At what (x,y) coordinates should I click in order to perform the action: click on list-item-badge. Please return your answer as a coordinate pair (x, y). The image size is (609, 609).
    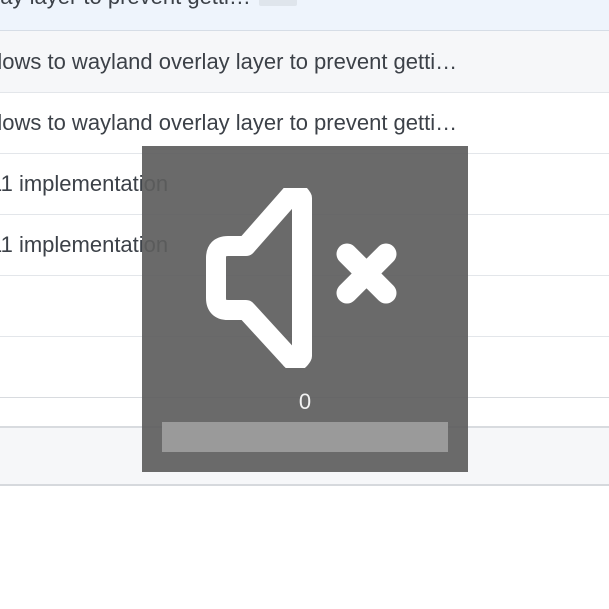
    Looking at the image, I should click on (278, 3).